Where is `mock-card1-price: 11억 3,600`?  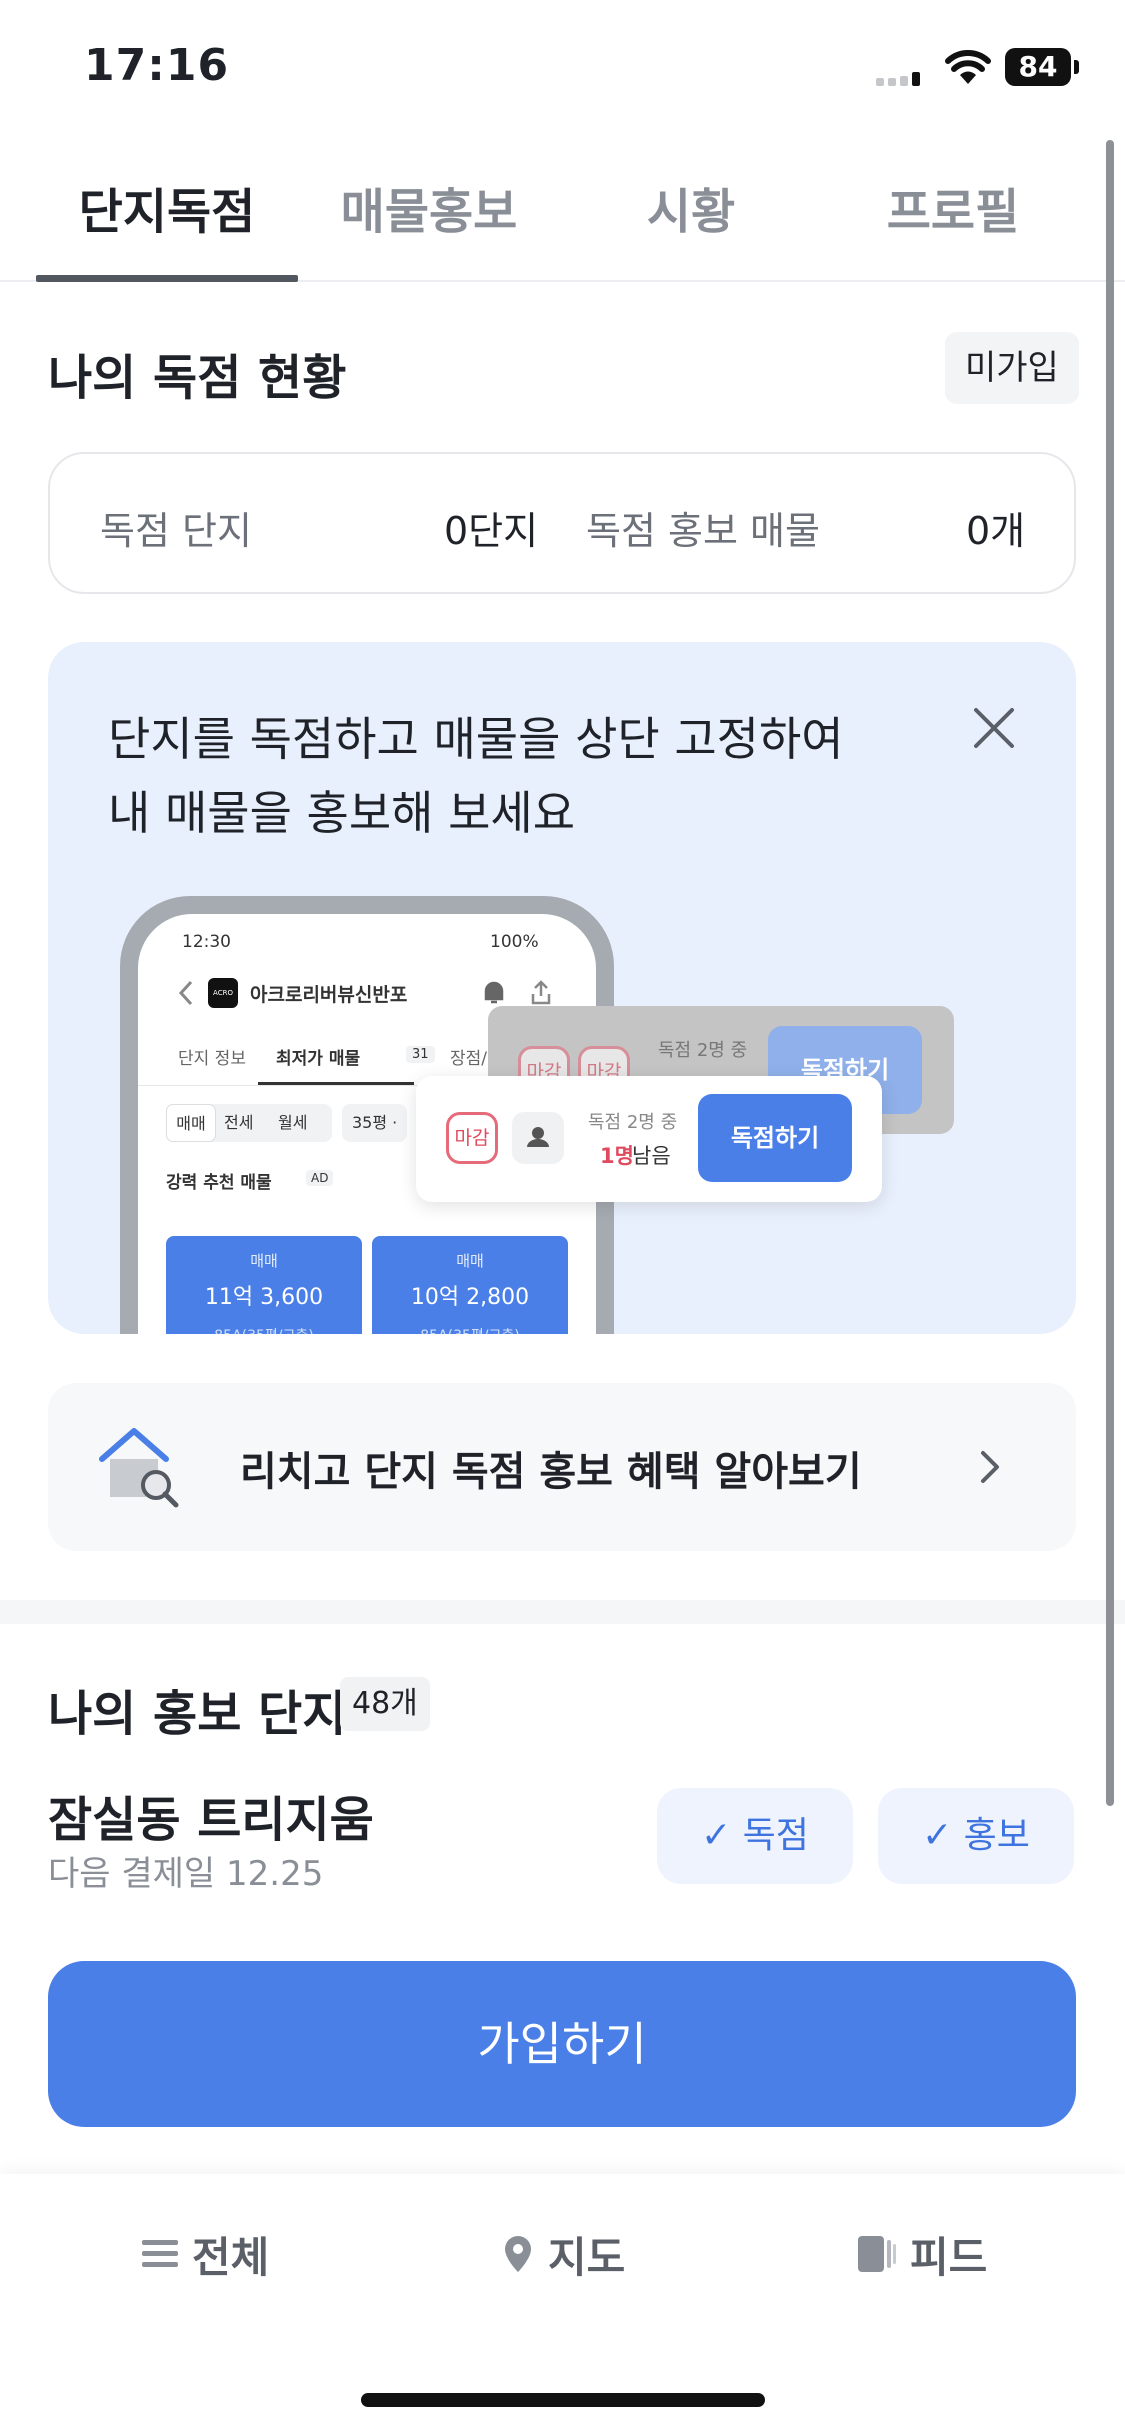
mock-card1-price: 11억 3,600 is located at coordinates (264, 1297).